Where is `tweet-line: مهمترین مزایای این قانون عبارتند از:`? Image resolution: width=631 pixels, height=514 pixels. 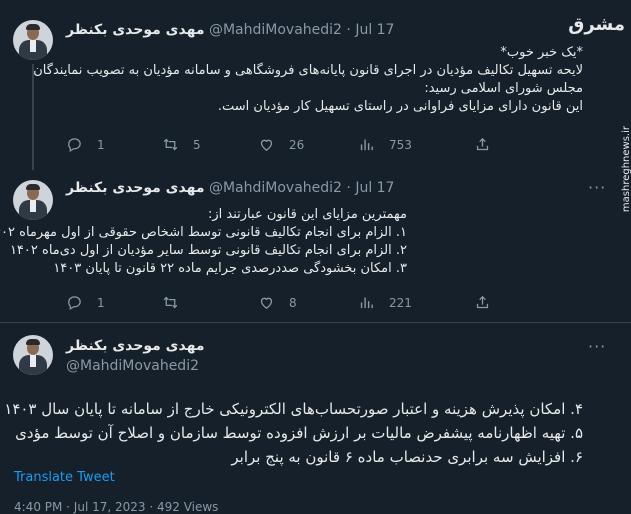
tweet-line: مهمترین مزایای این قانون عبارتند از: is located at coordinates (307, 214).